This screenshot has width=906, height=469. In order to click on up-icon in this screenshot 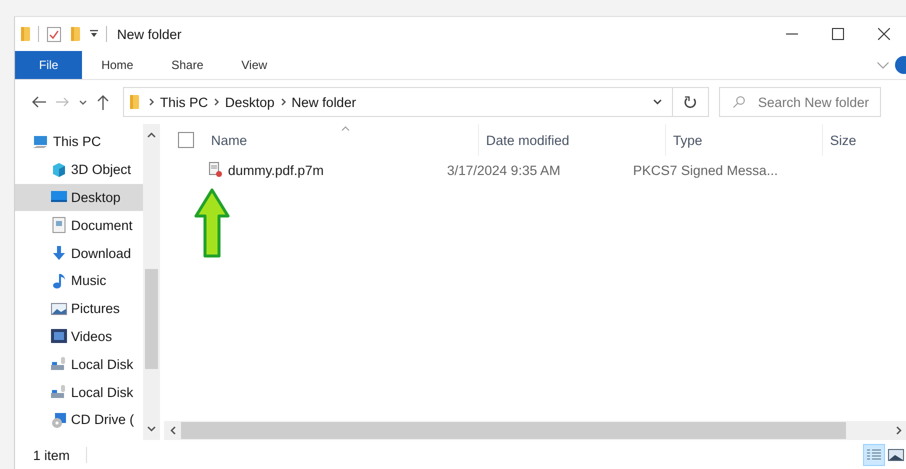, I will do `click(103, 102)`.